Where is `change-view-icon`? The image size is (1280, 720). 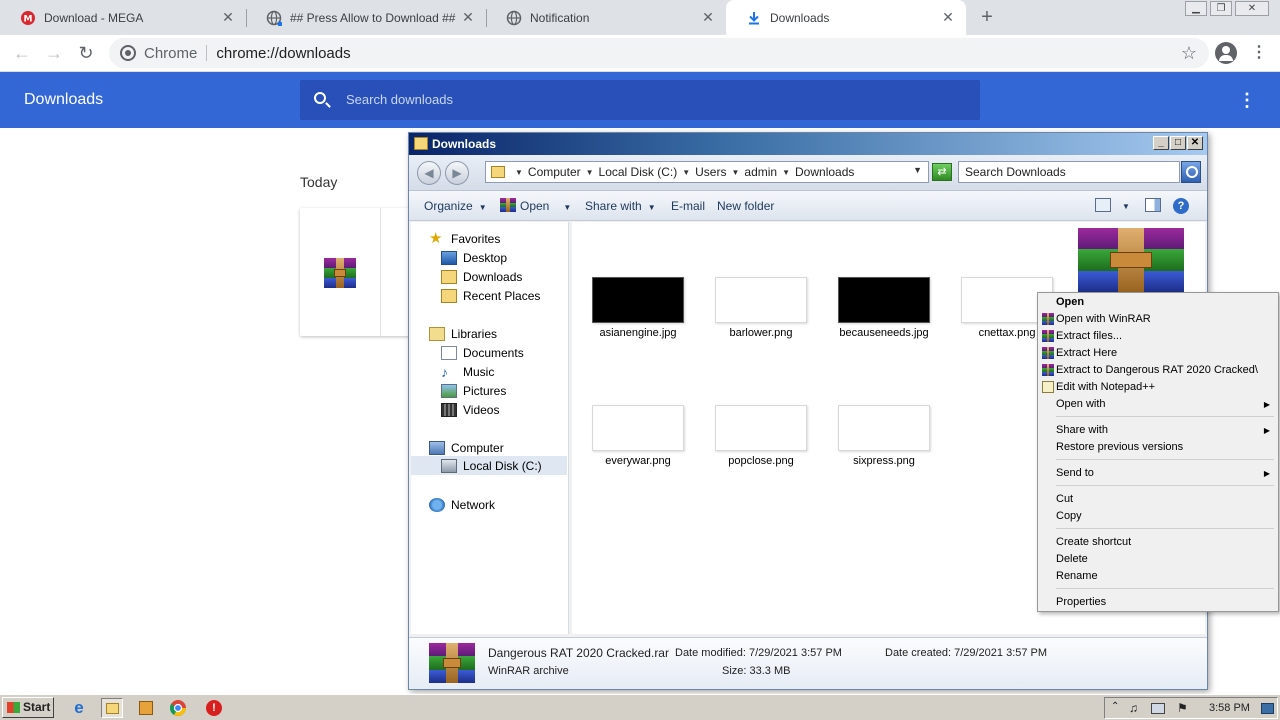 change-view-icon is located at coordinates (1103, 205).